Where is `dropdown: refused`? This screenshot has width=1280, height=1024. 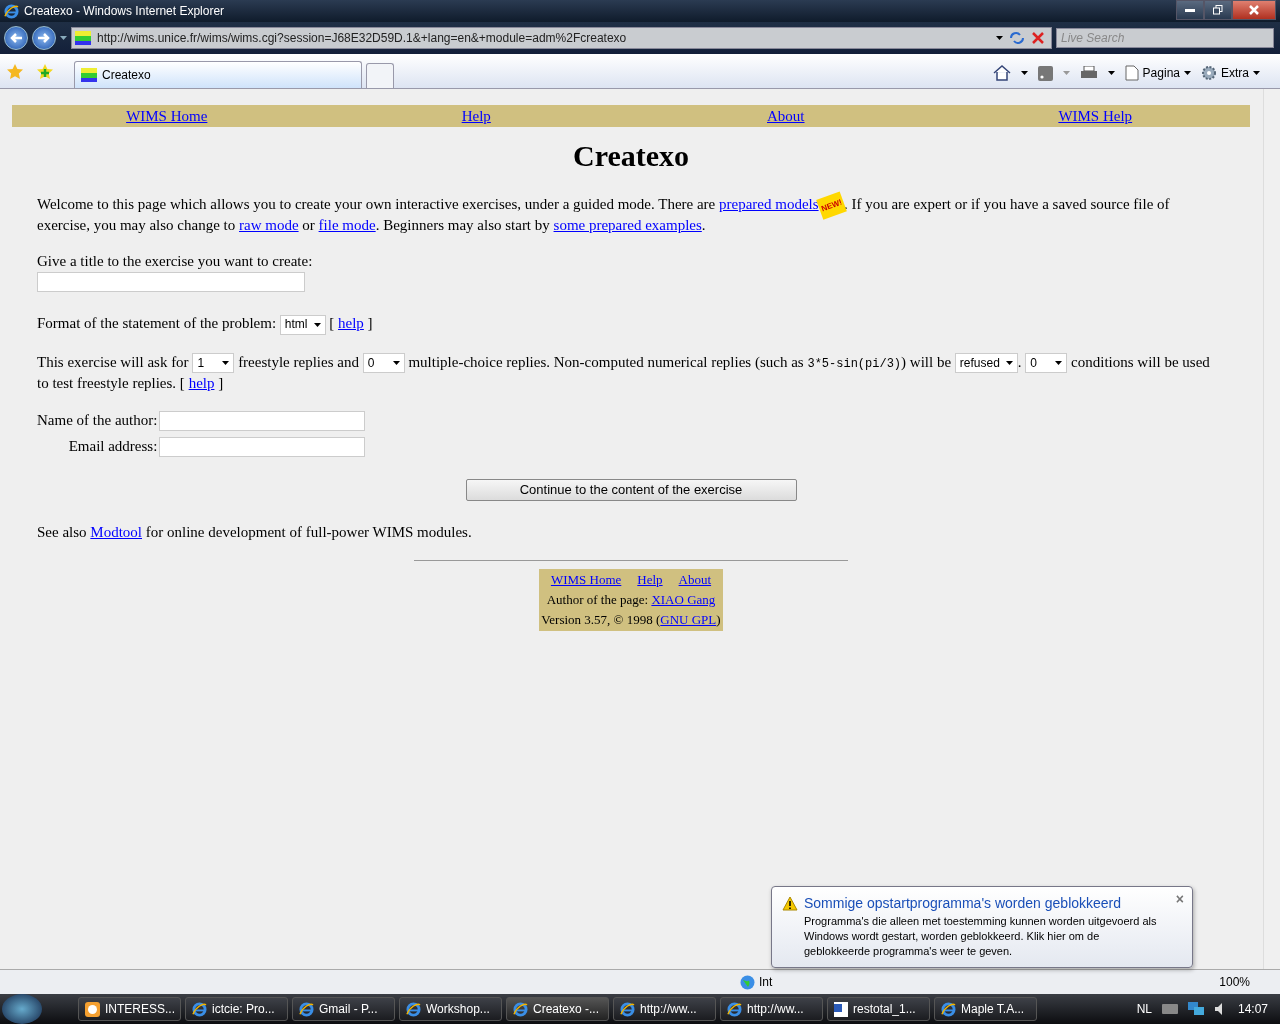 dropdown: refused is located at coordinates (986, 363).